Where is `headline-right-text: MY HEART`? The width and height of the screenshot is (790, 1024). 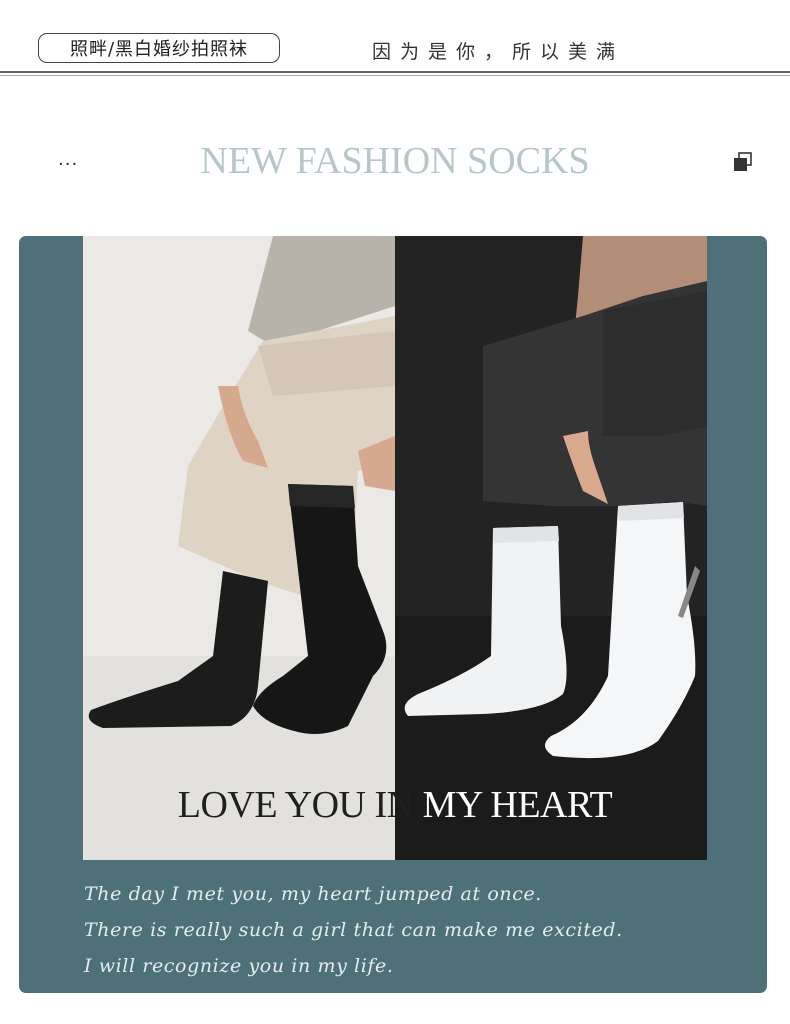
headline-right-text: MY HEART is located at coordinates (517, 805).